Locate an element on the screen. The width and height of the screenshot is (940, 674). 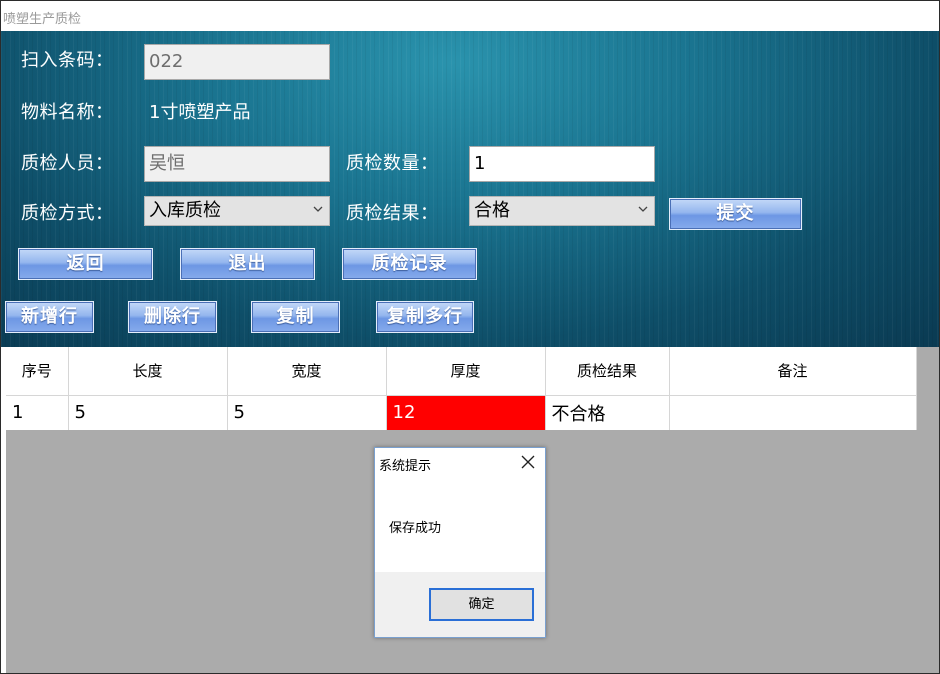
add-row-button: 新增行 is located at coordinates (49, 317).